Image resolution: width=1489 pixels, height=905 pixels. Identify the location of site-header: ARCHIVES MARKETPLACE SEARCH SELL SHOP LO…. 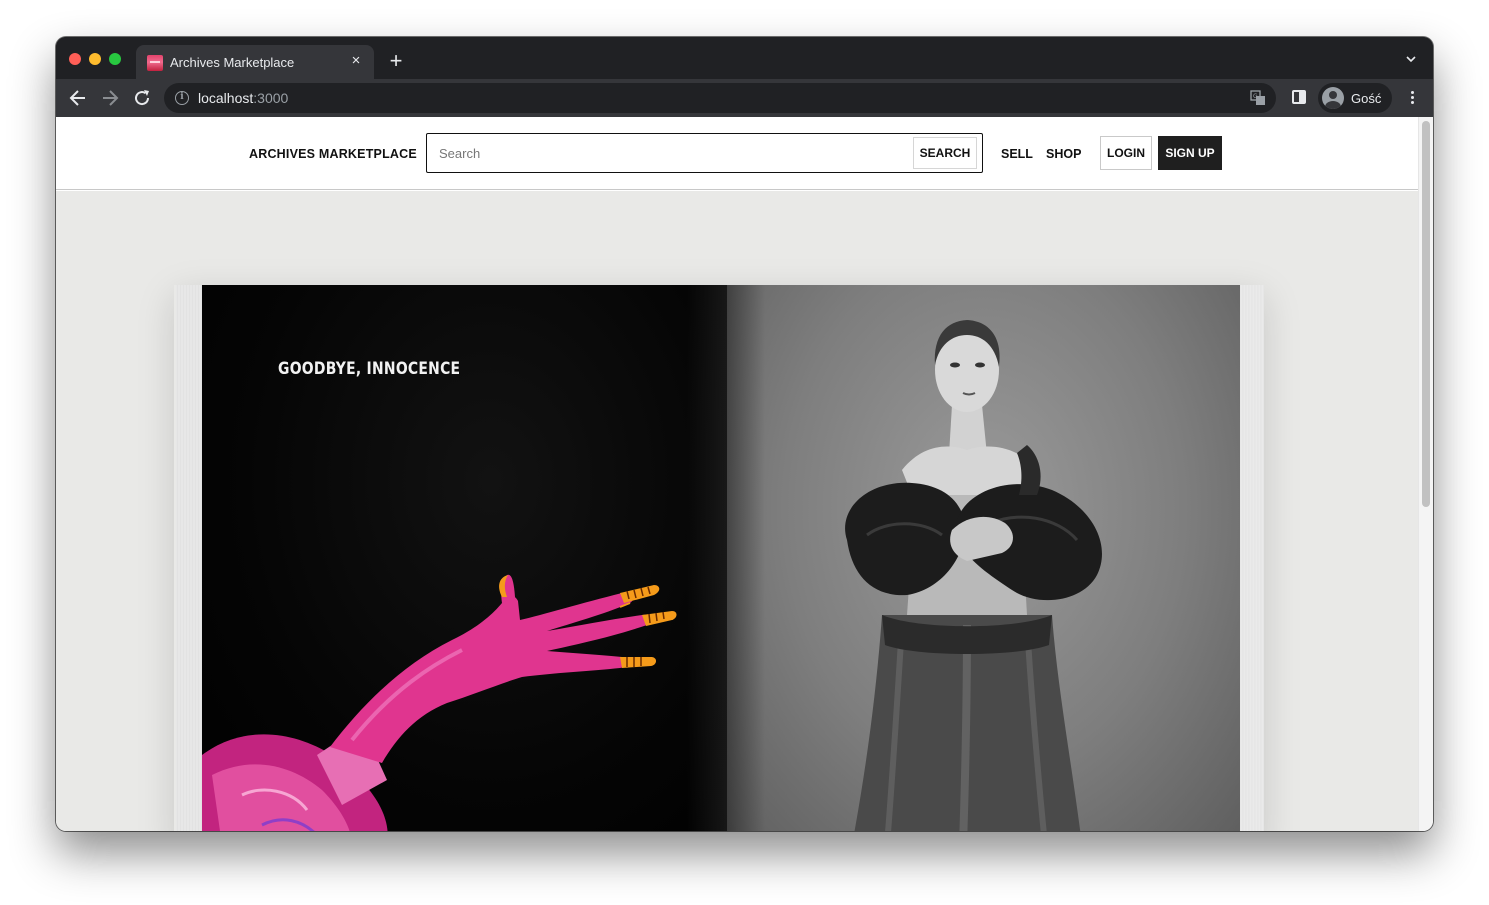
(737, 153).